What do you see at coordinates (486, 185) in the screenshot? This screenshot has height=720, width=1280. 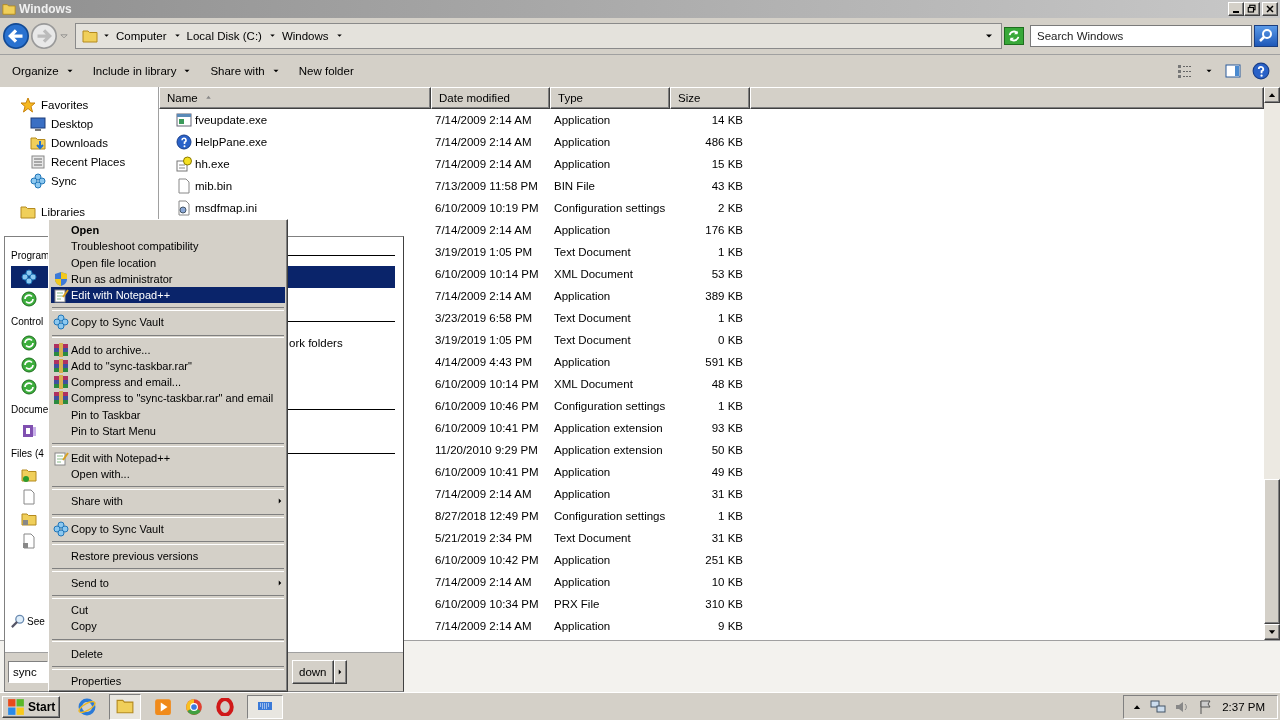 I see `date-cell-text: 7/13/2009 11:58 PM` at bounding box center [486, 185].